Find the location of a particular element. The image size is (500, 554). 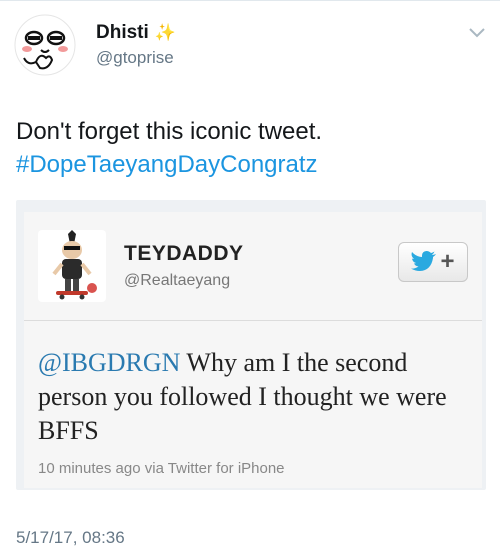

embedded-avatar is located at coordinates (72, 266).